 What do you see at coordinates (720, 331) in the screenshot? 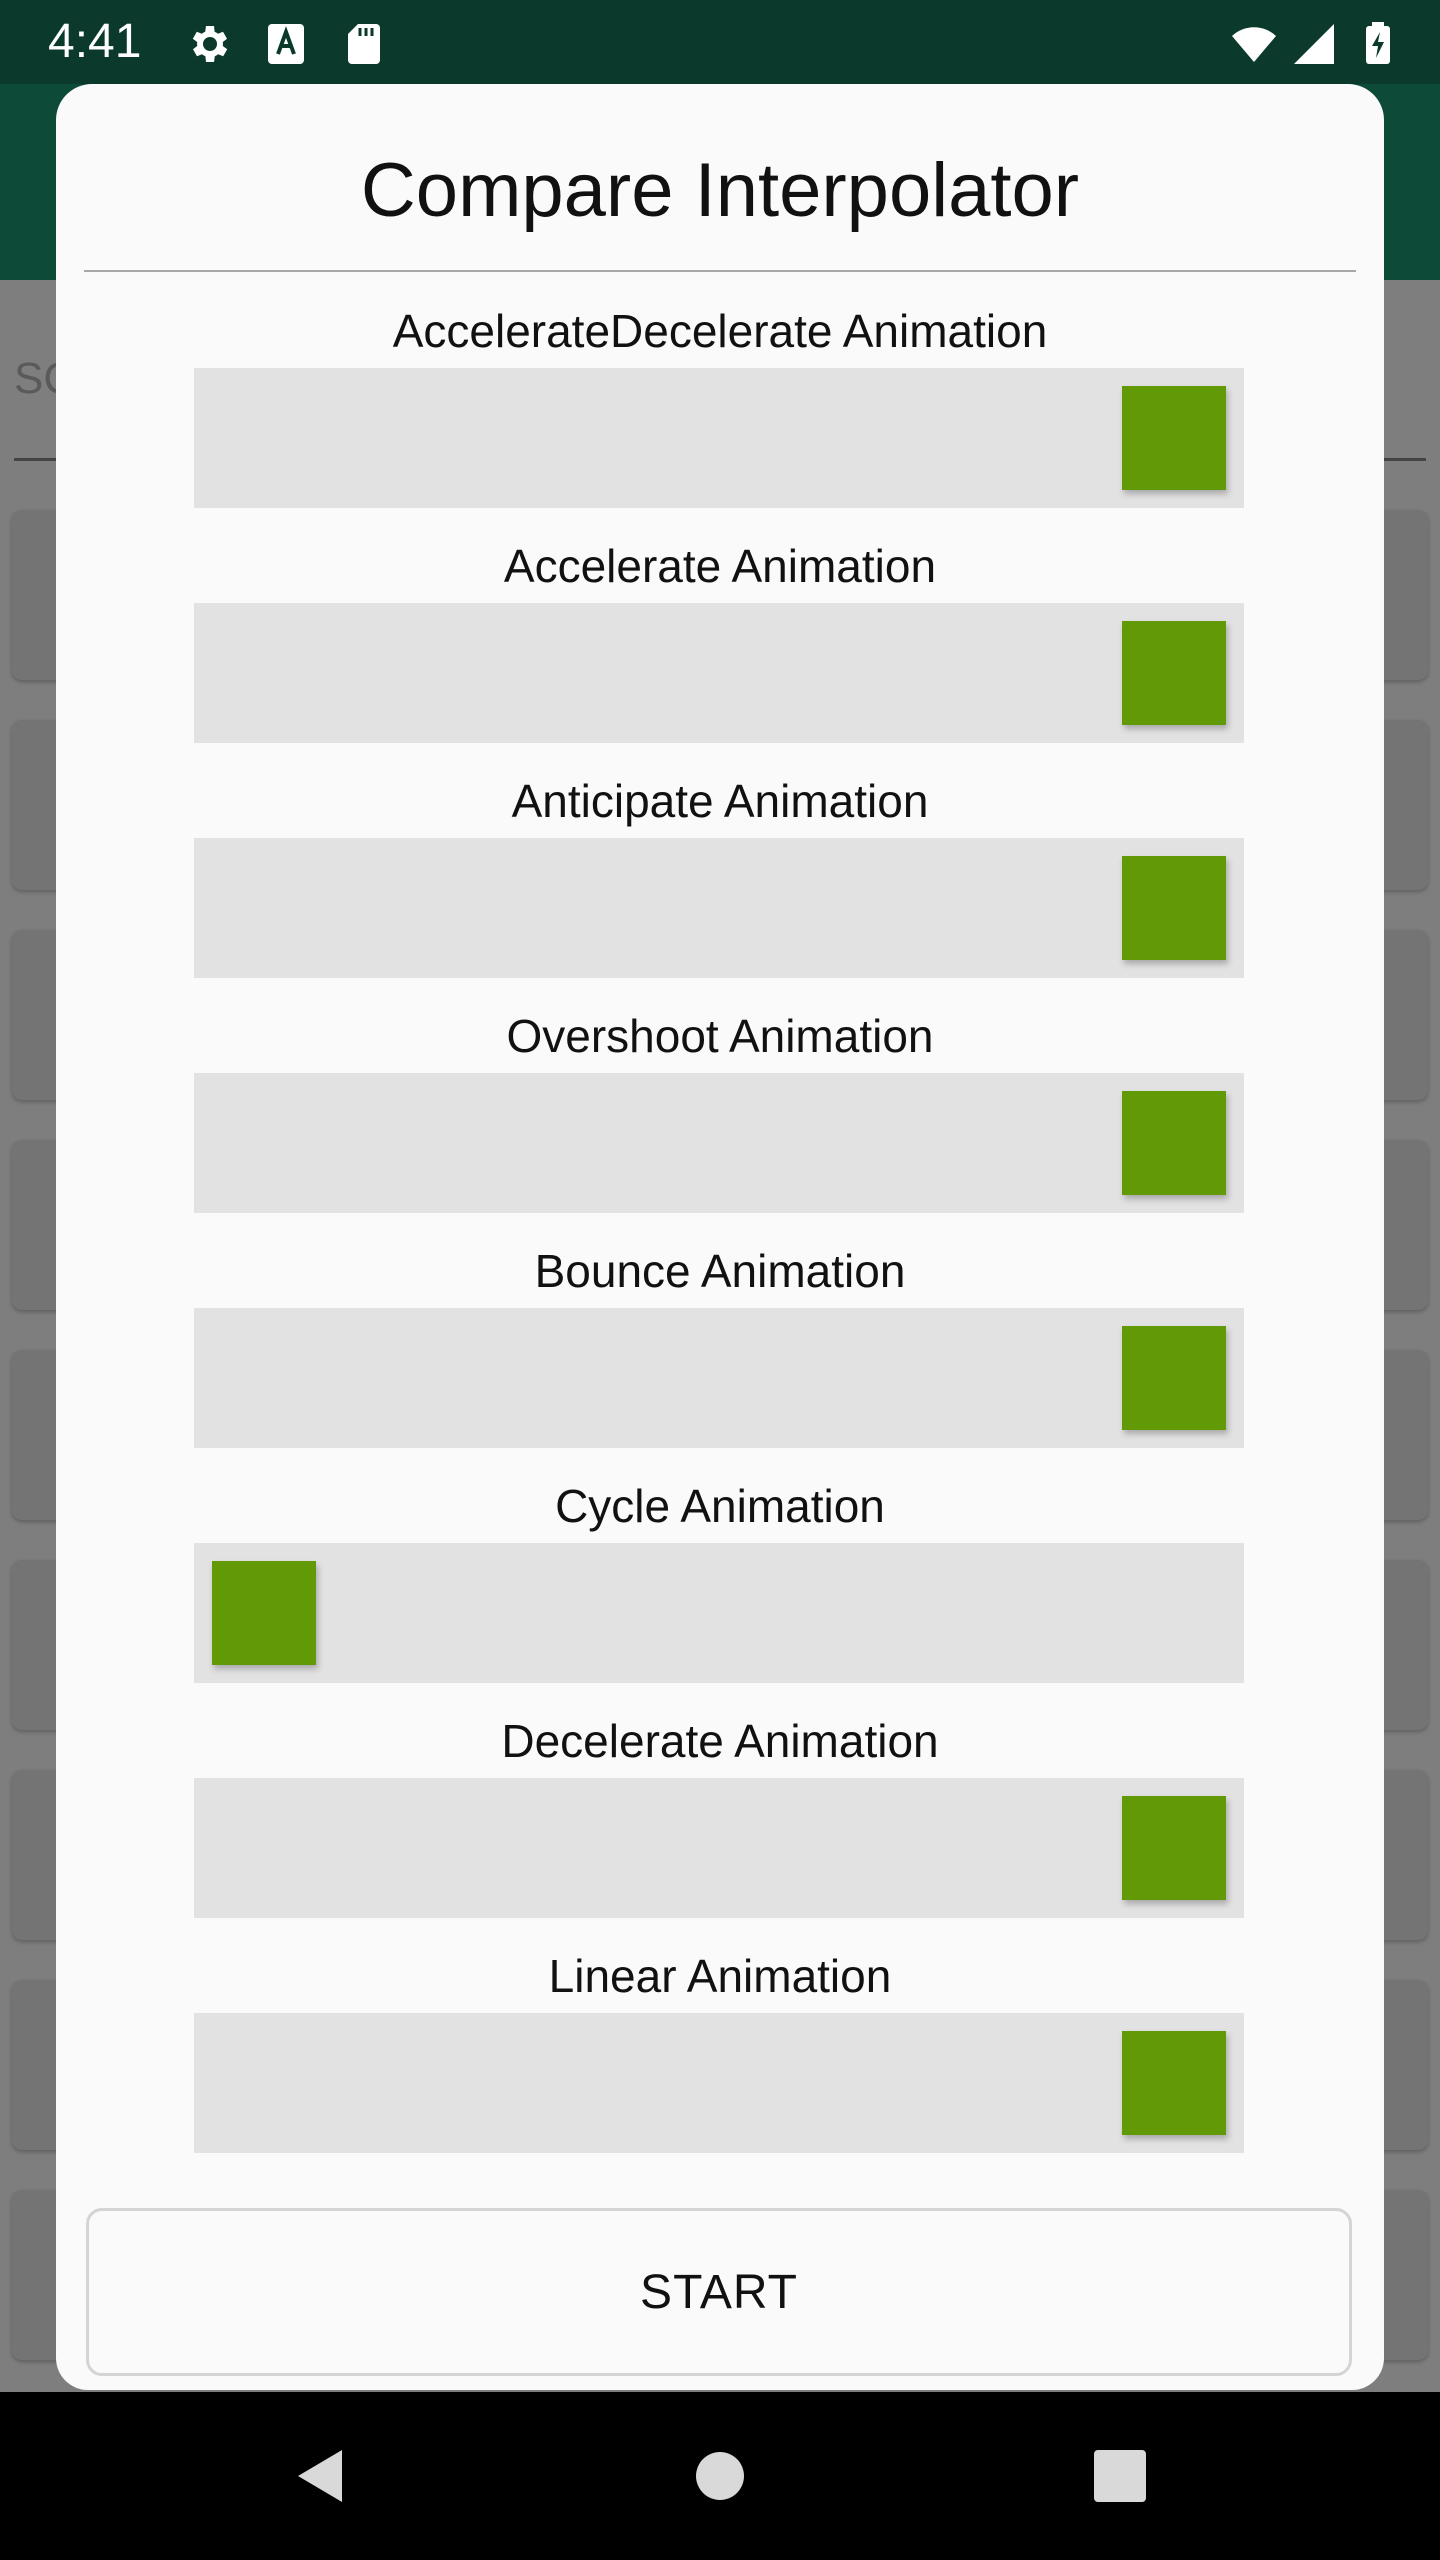
I see `animation-label: AccelerateDecelerate Animation` at bounding box center [720, 331].